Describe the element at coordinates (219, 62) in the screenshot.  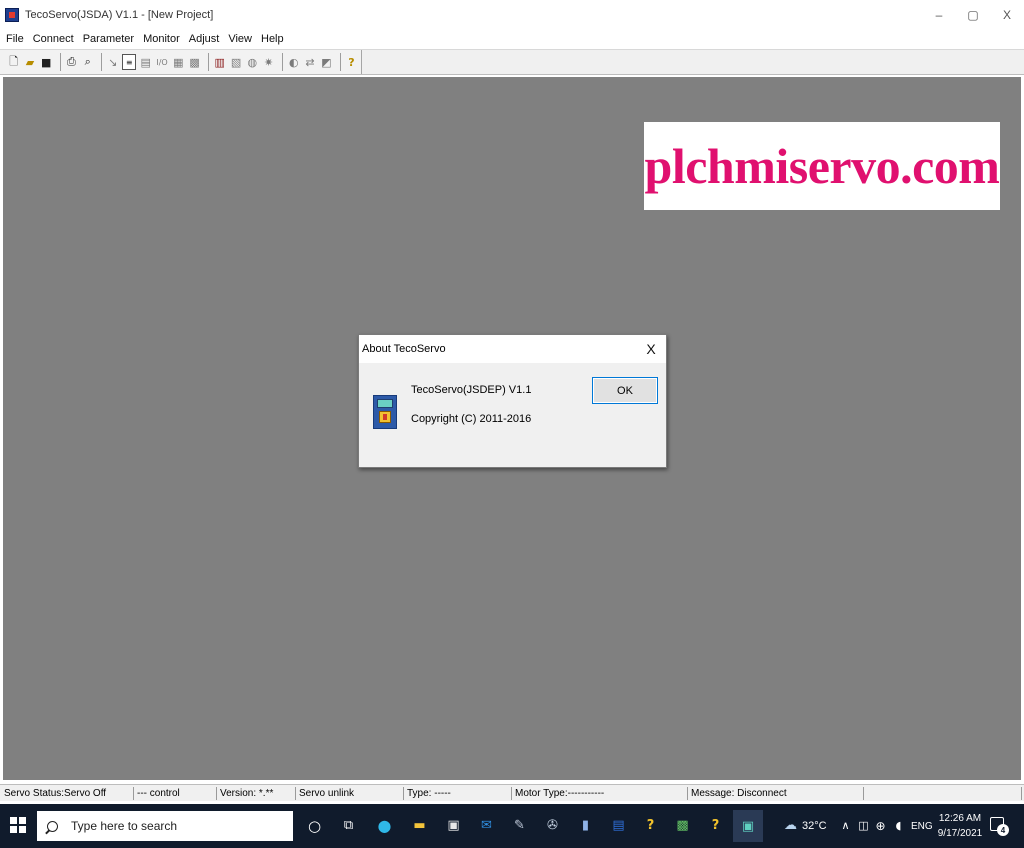
I see `alarm-icon: ▥` at that location.